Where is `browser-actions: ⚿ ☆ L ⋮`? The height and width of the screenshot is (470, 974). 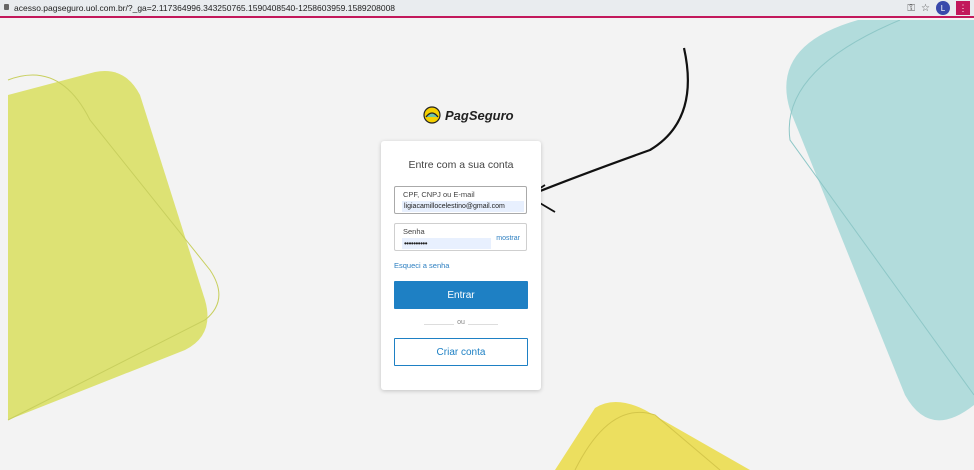 browser-actions: ⚿ ☆ L ⋮ is located at coordinates (938, 8).